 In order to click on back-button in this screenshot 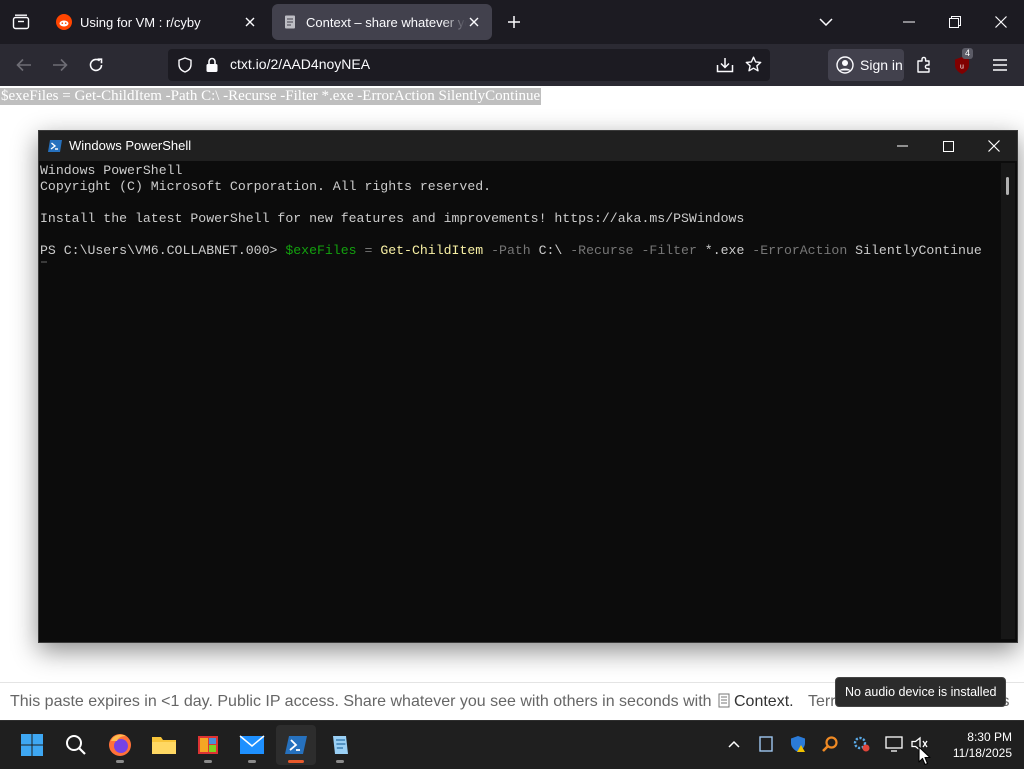, I will do `click(24, 65)`.